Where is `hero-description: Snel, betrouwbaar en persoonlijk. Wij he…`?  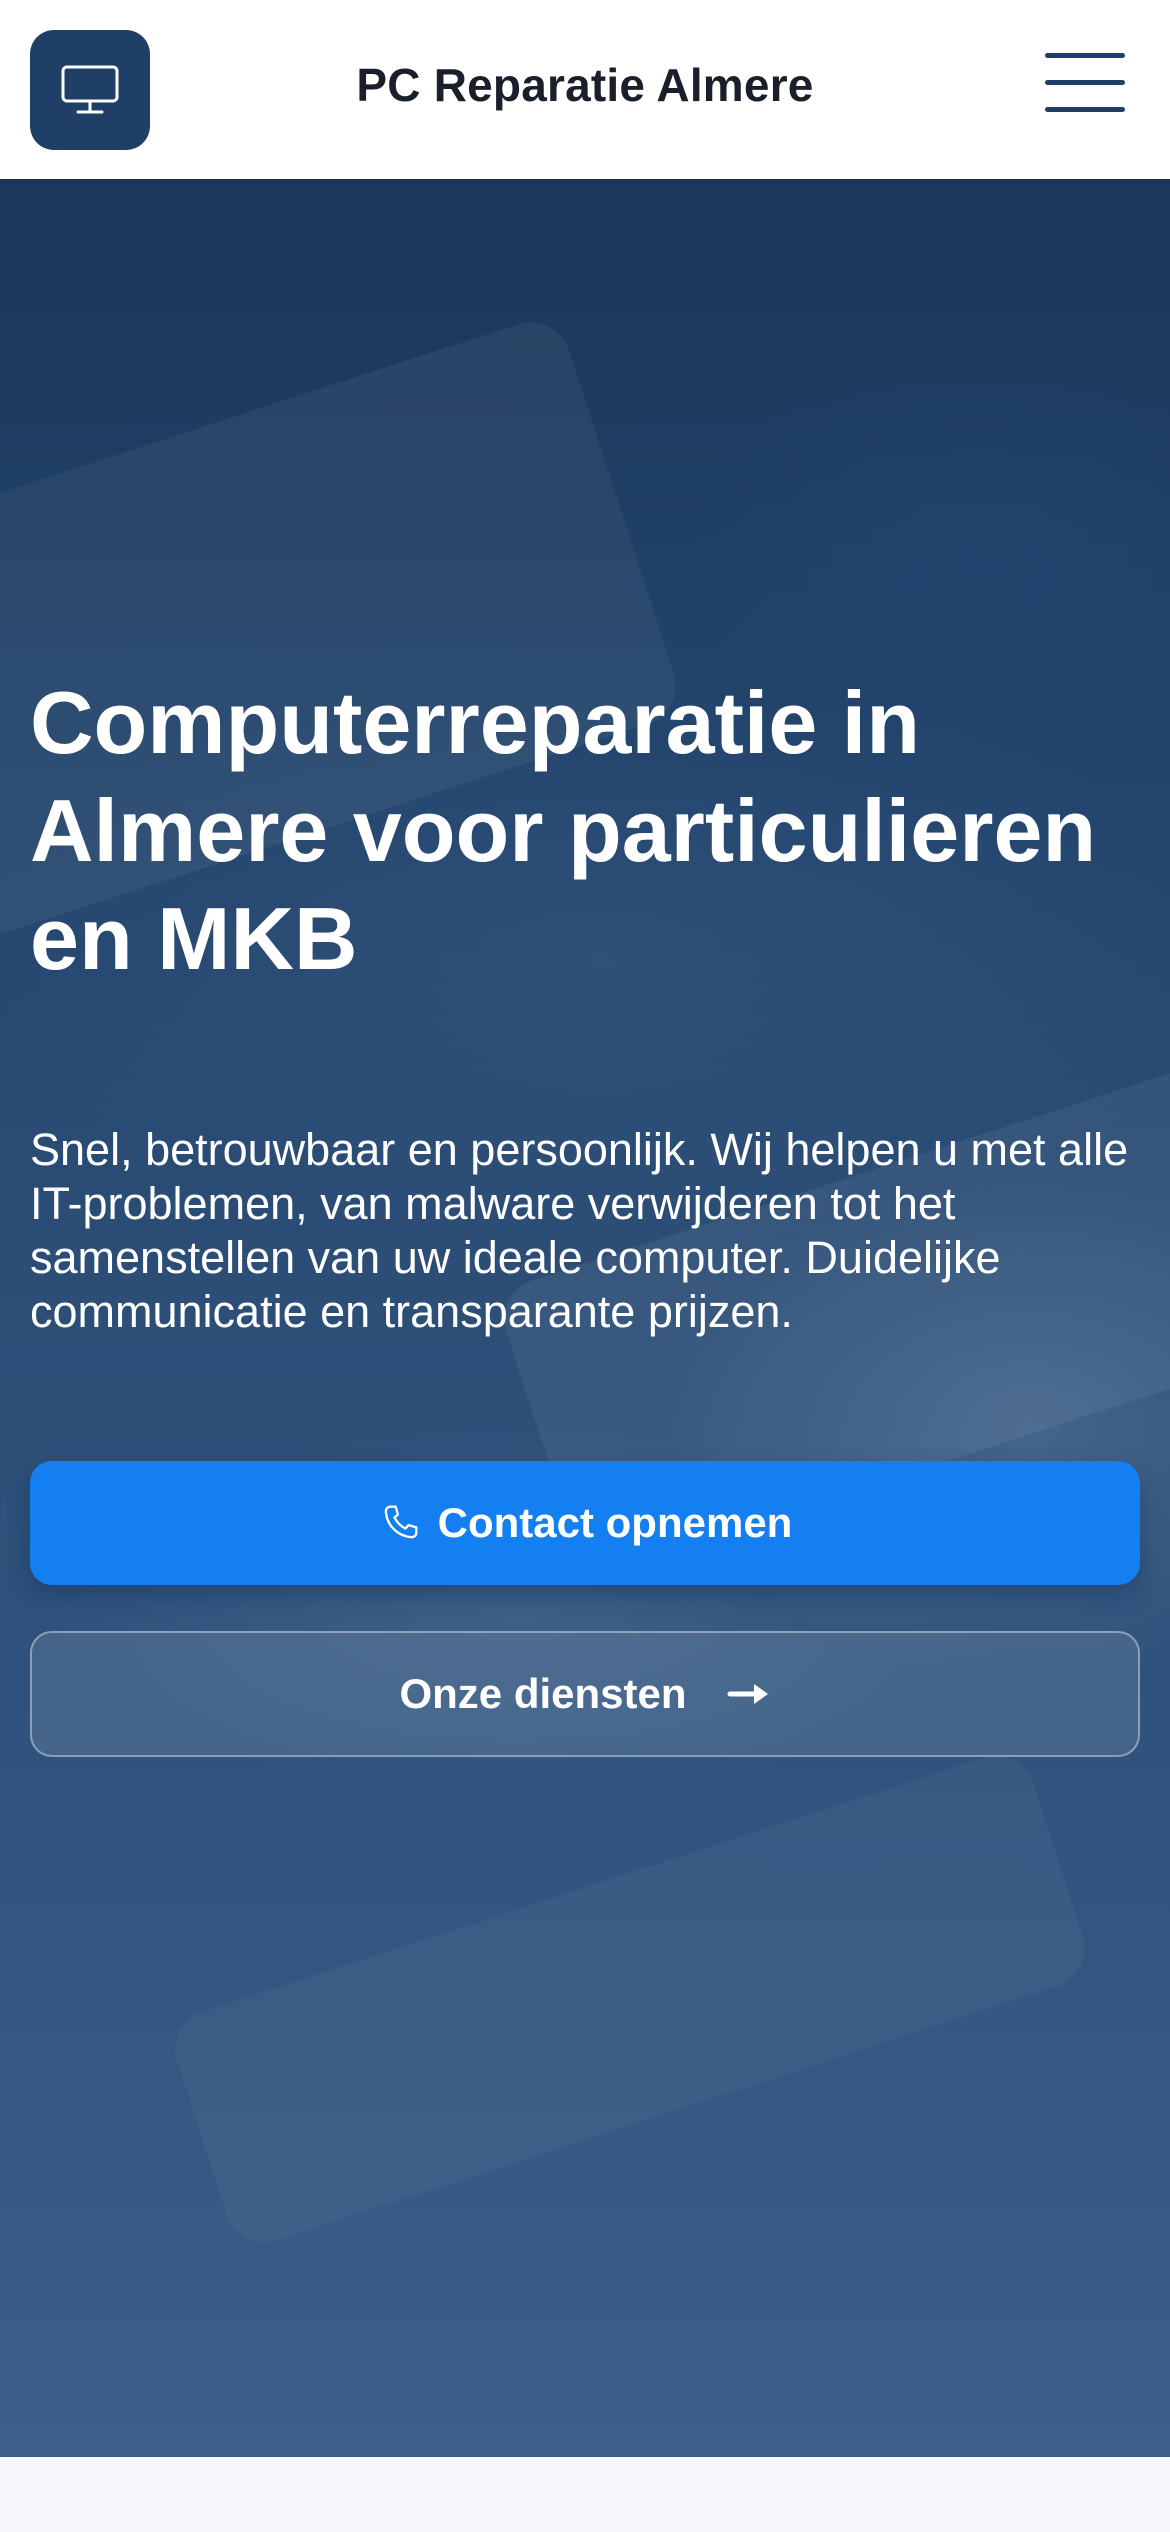
hero-description: Snel, betrouwbaar en persoonlijk. Wij he… is located at coordinates (579, 1230).